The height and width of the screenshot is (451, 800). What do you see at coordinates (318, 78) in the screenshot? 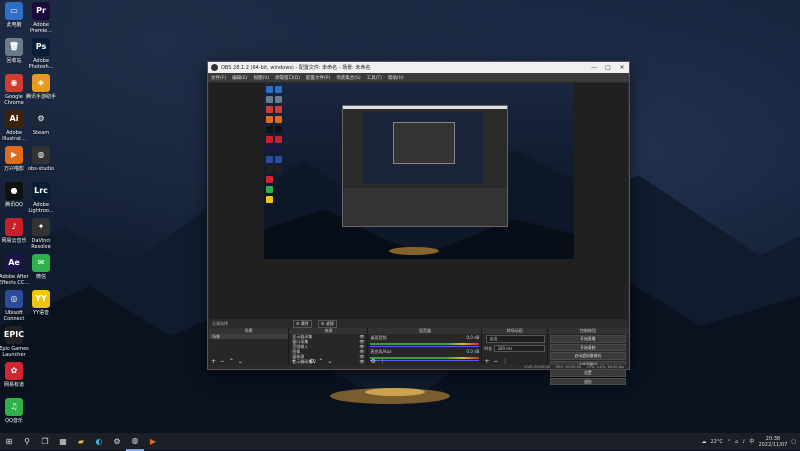
I see `menu-profile: 配置文件(P)` at bounding box center [318, 78].